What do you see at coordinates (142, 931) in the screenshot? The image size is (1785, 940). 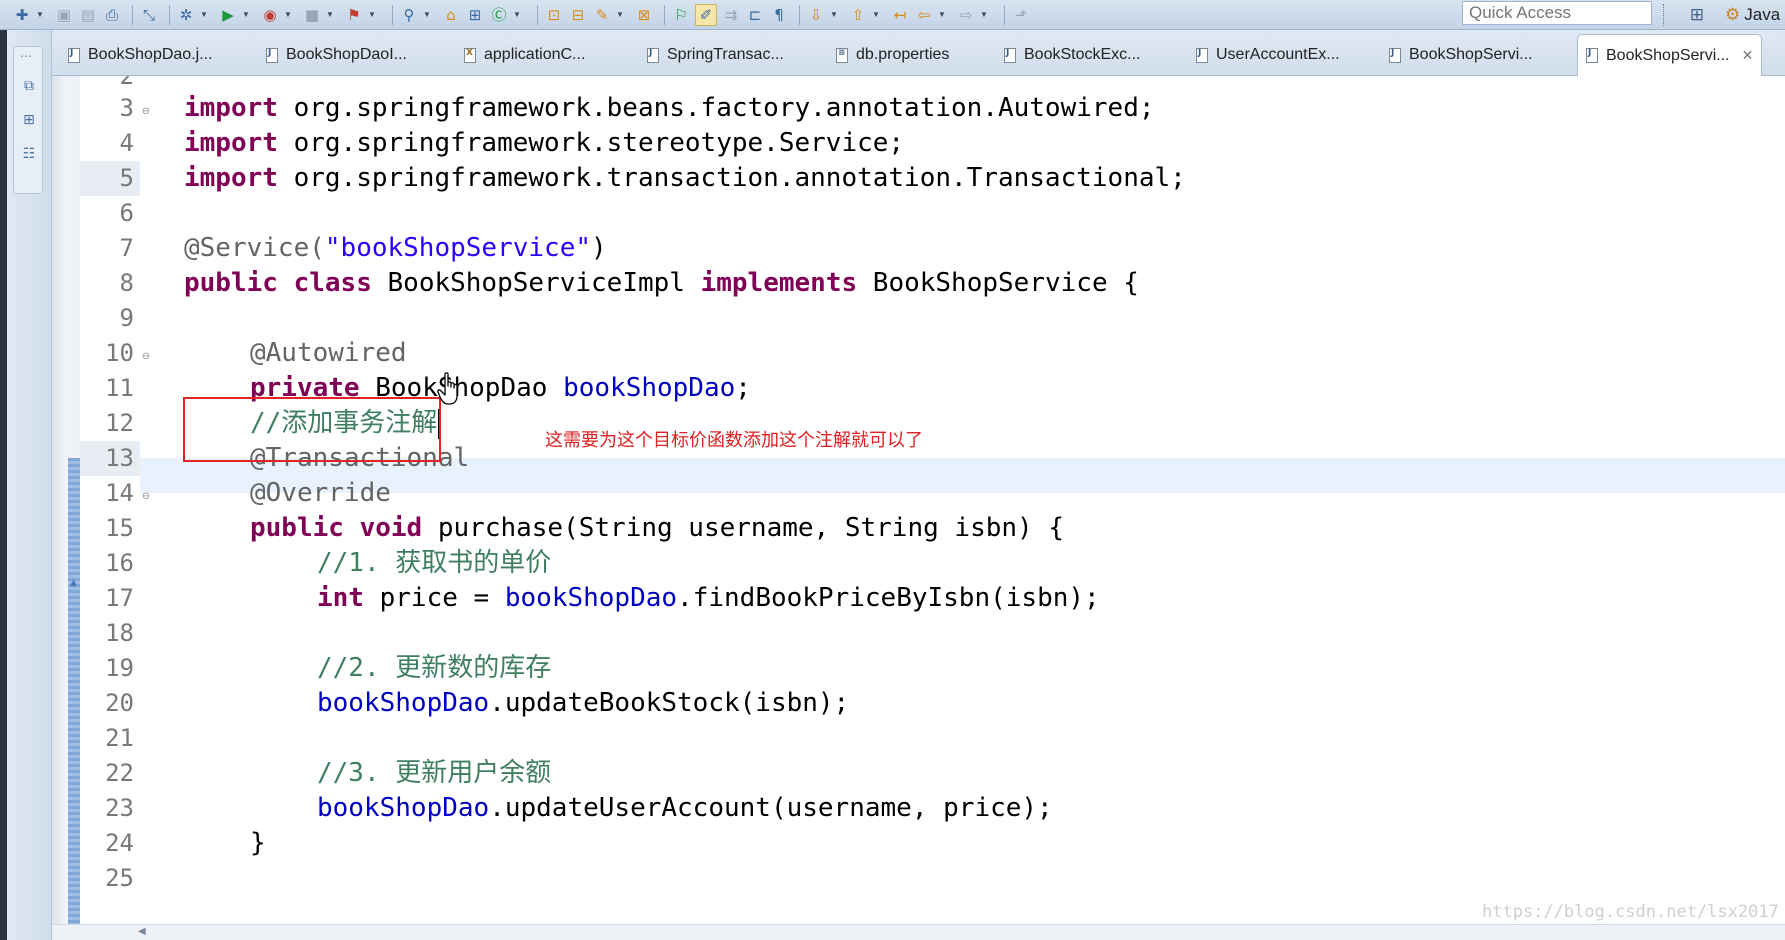 I see `scroll-left-icon: ◀` at bounding box center [142, 931].